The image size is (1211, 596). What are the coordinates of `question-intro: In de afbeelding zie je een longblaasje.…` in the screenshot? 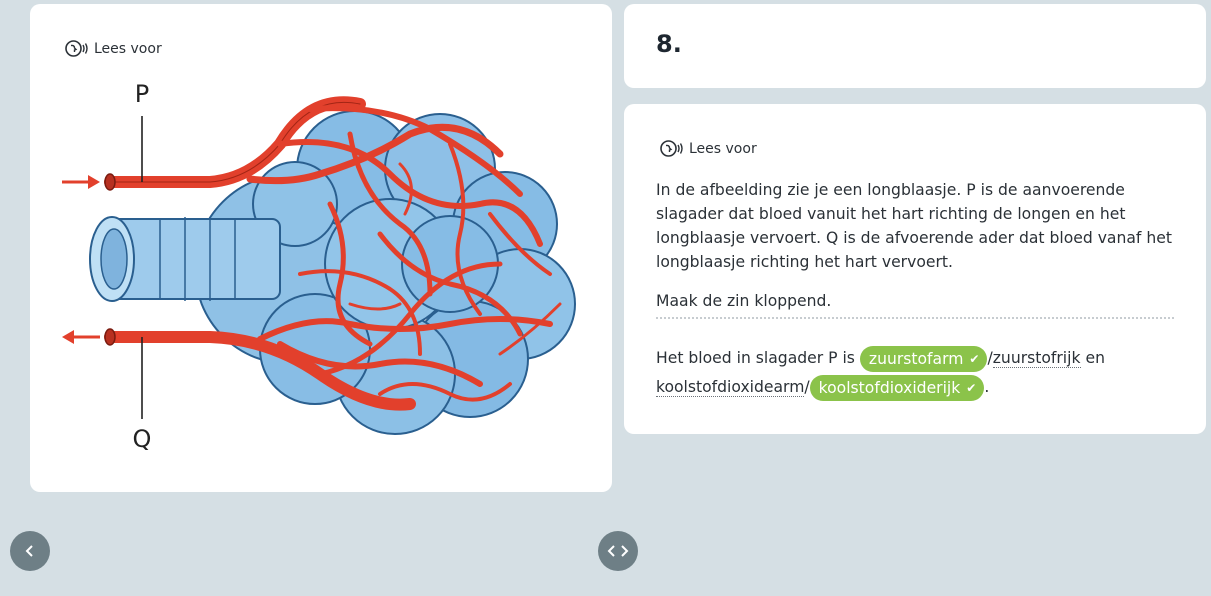 It's located at (914, 226).